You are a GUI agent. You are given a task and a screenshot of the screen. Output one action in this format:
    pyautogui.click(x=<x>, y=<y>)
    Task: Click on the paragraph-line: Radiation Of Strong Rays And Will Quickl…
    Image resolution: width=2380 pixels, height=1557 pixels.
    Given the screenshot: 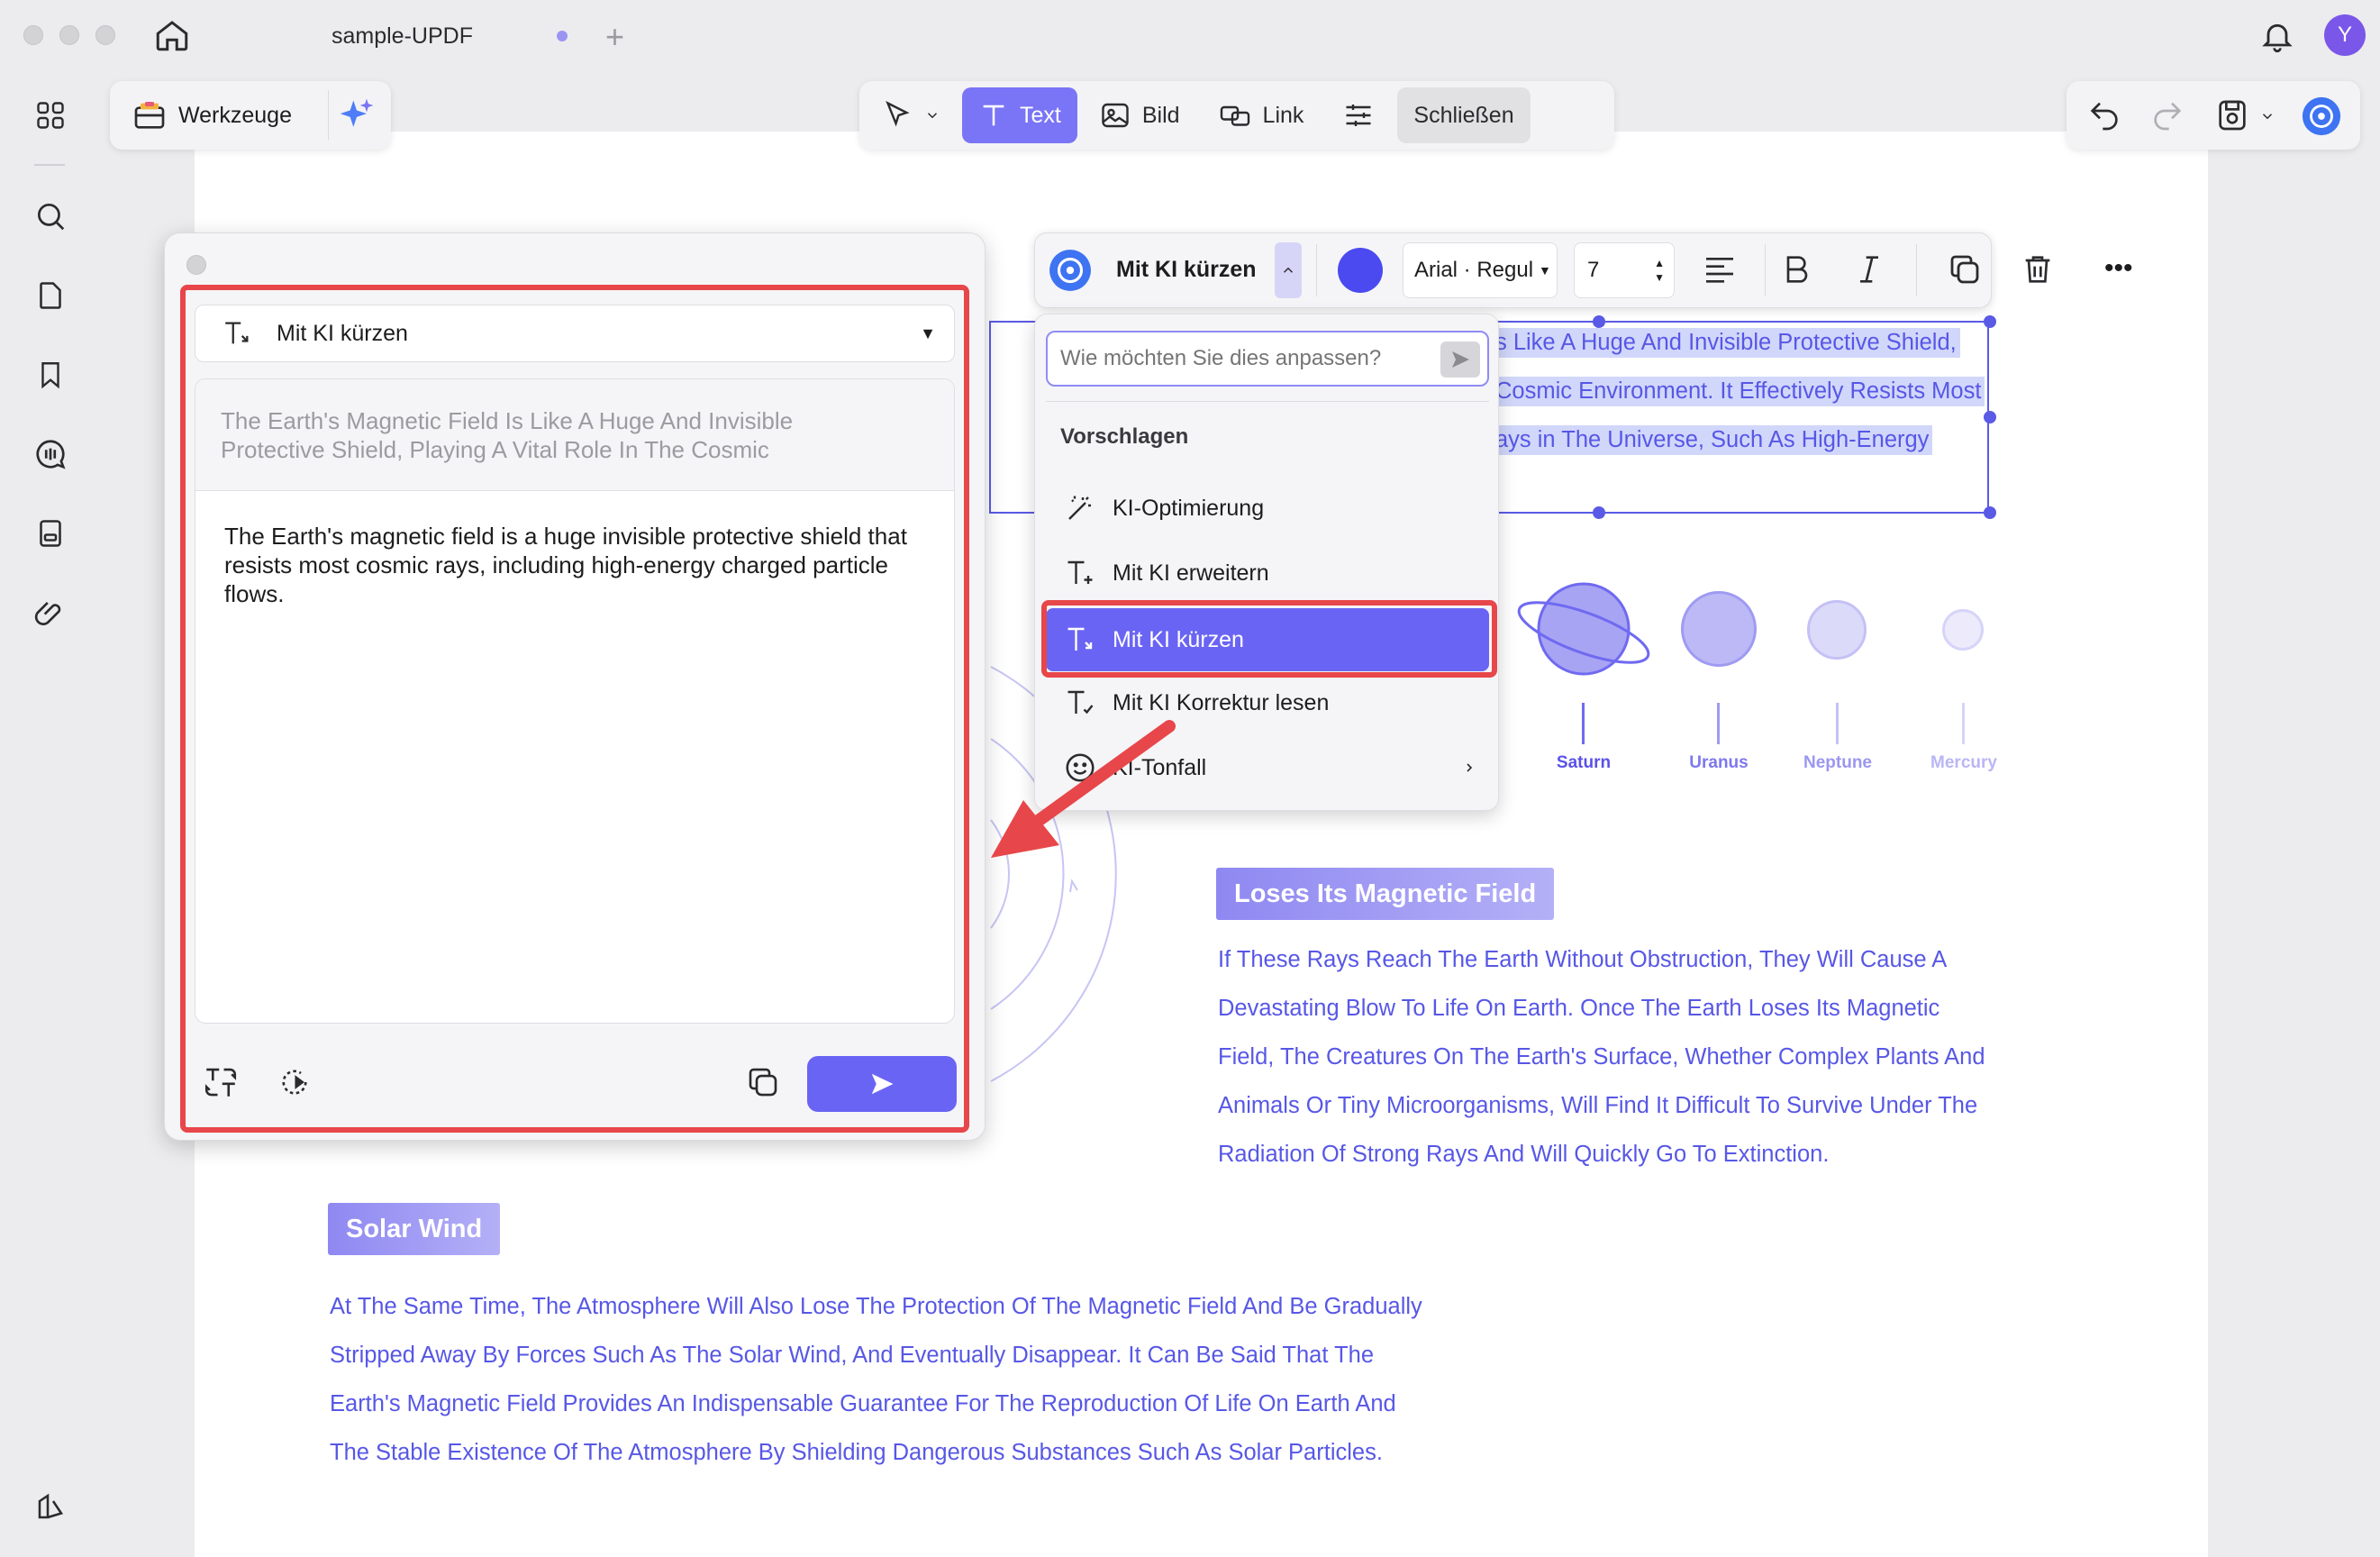 What is the action you would take?
    pyautogui.click(x=1524, y=1154)
    